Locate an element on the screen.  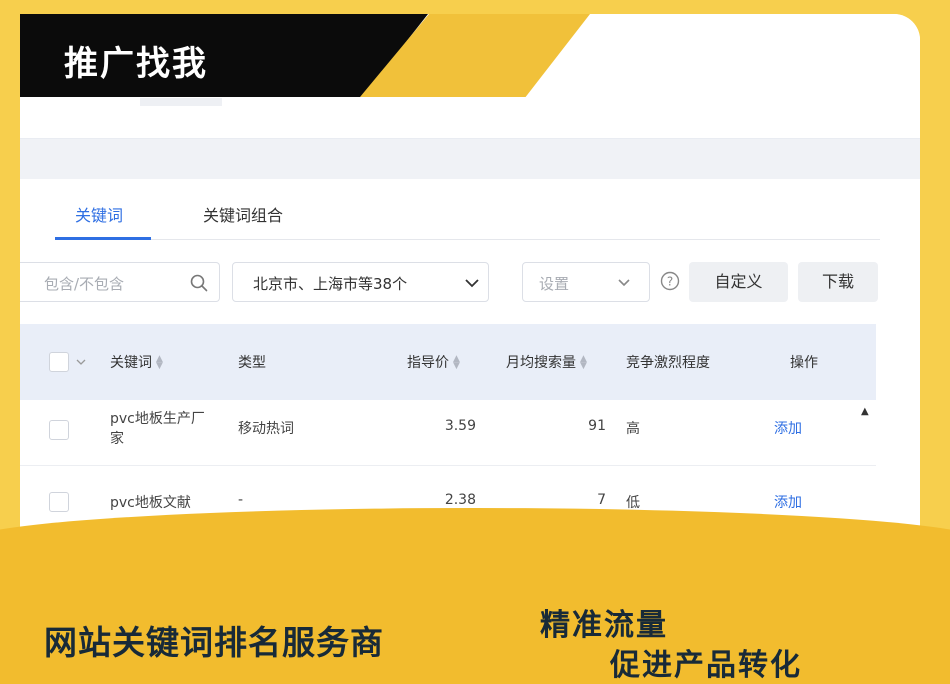
row-price: 2.38 is located at coordinates (460, 500).